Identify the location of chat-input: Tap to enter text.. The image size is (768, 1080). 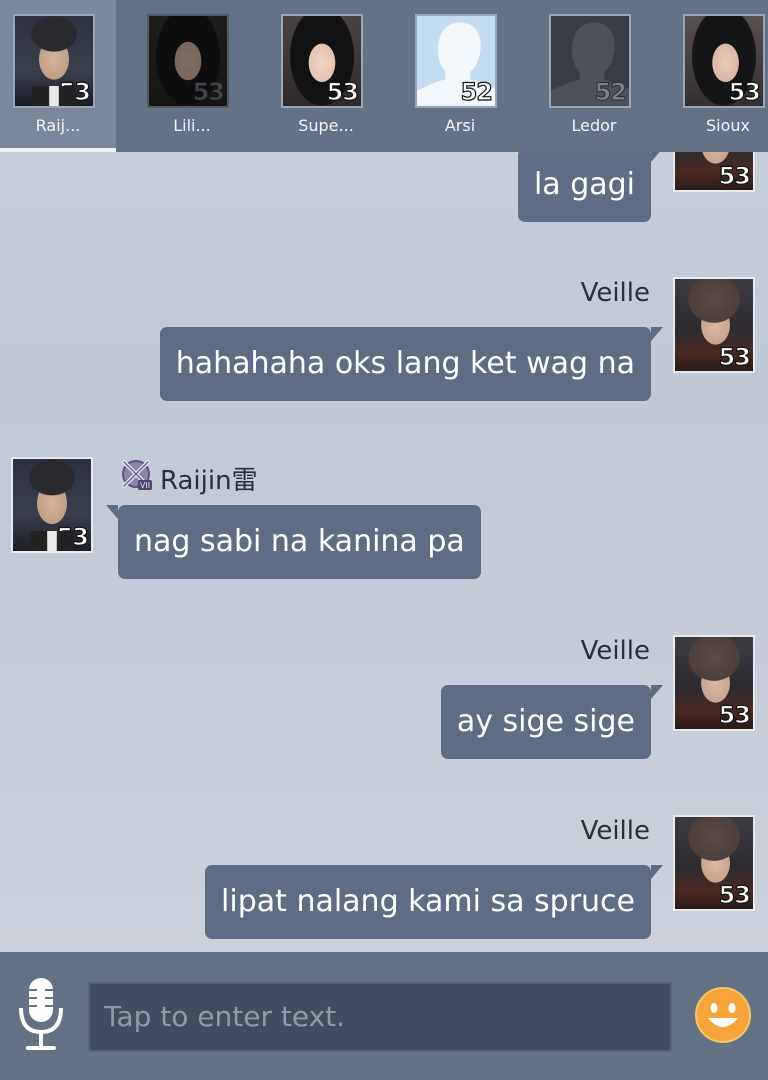
(380, 1017).